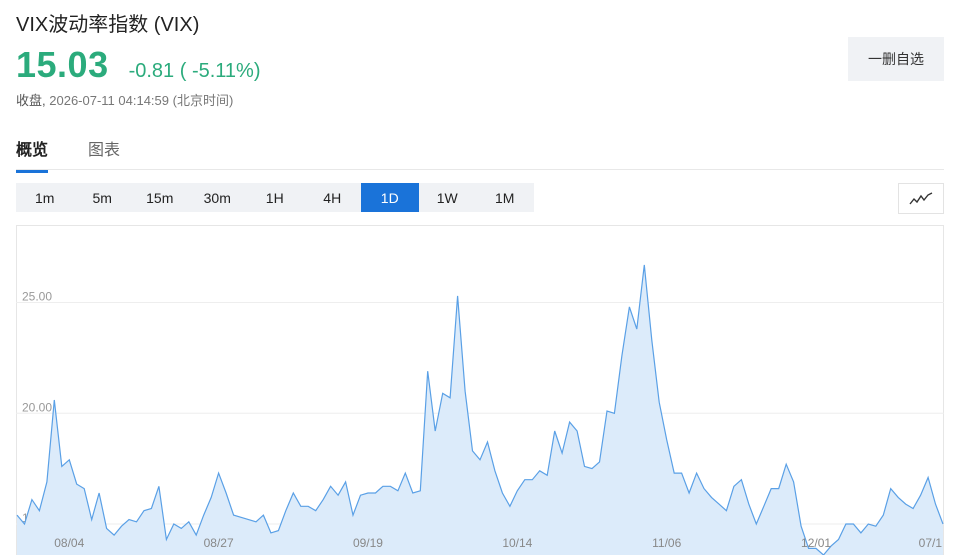 The width and height of the screenshot is (960, 560). I want to click on tab-chart: 图表, so click(104, 154).